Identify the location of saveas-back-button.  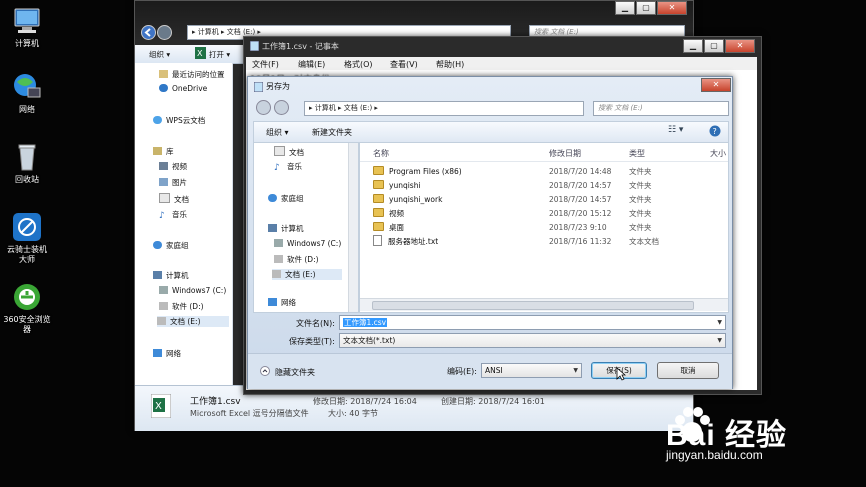
(263, 108).